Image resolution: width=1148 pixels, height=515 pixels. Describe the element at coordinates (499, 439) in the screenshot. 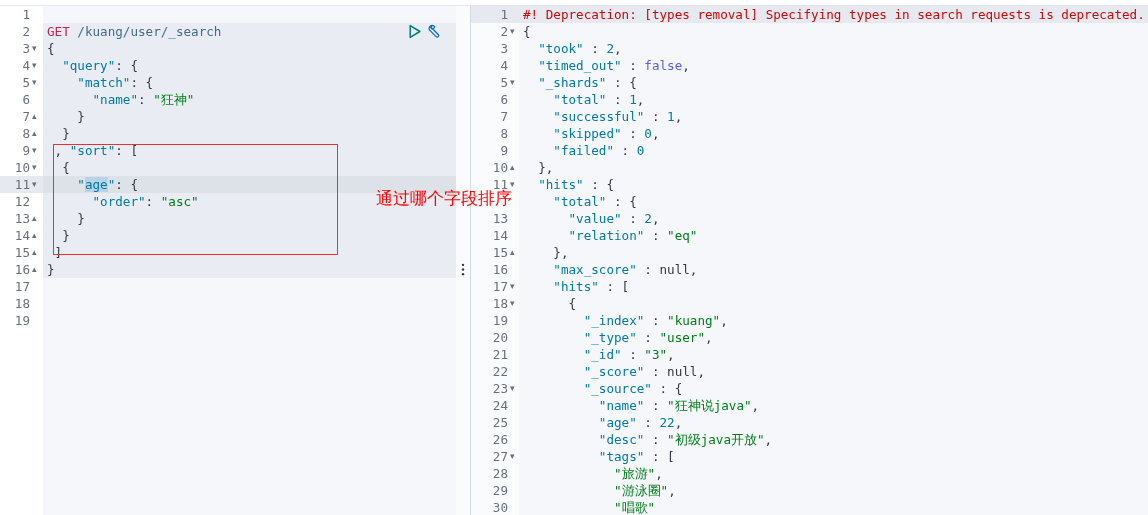

I see `line-number: 26` at that location.